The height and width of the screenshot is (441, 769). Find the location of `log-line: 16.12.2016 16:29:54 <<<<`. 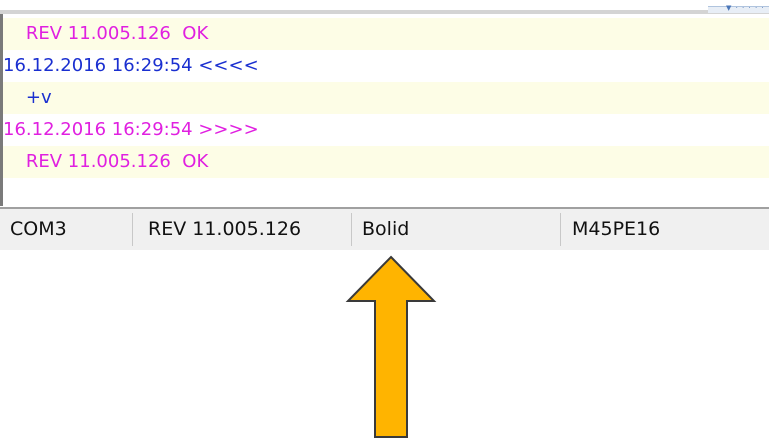

log-line: 16.12.2016 16:29:54 <<<< is located at coordinates (386, 66).